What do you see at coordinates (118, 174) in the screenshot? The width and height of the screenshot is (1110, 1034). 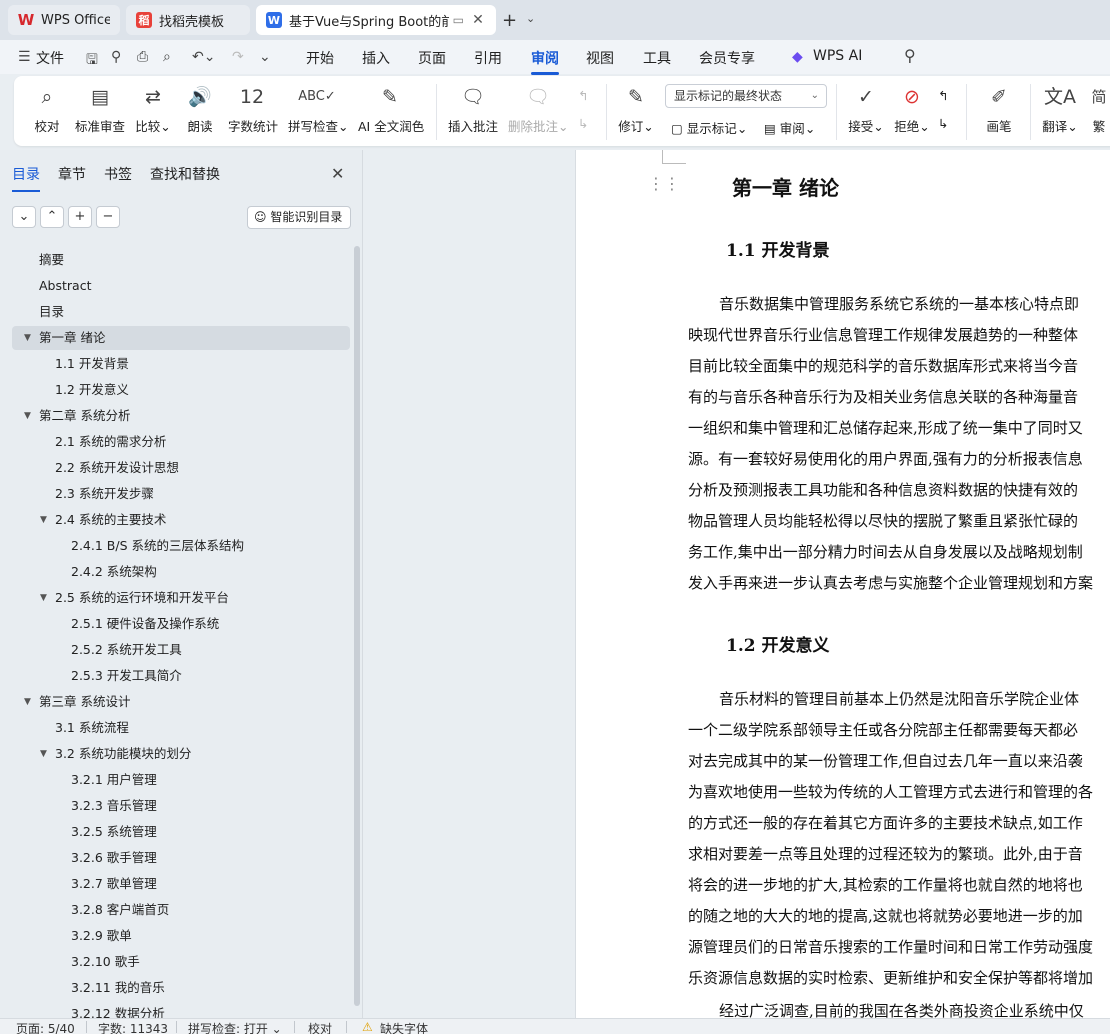 I see `tab-bookmarks: 书签` at bounding box center [118, 174].